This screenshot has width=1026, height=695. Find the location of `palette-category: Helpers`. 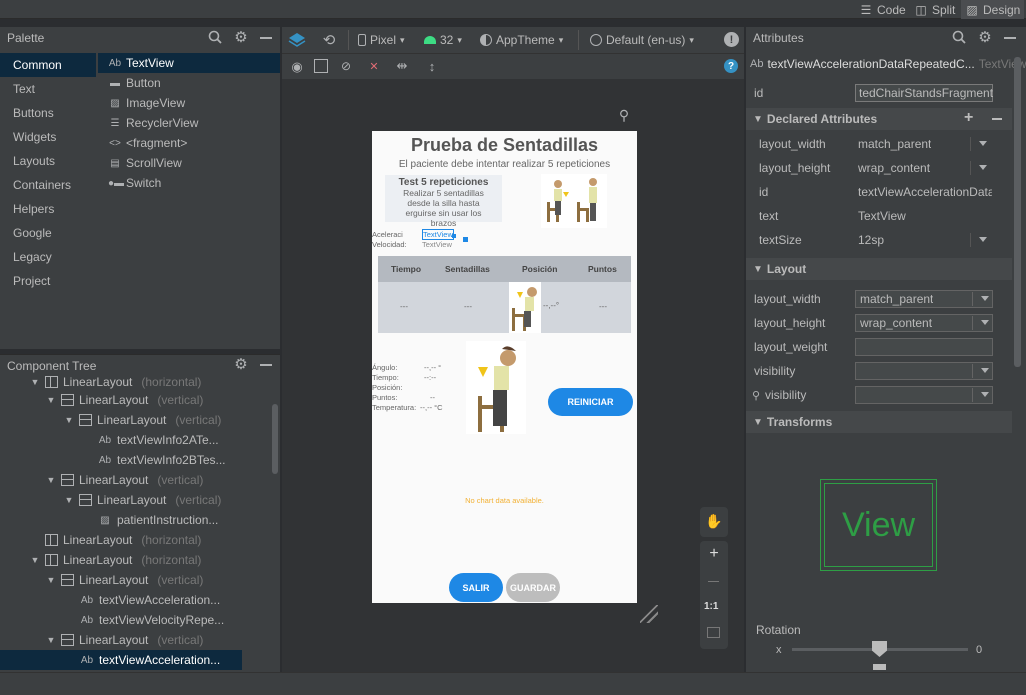

palette-category: Helpers is located at coordinates (48, 209).